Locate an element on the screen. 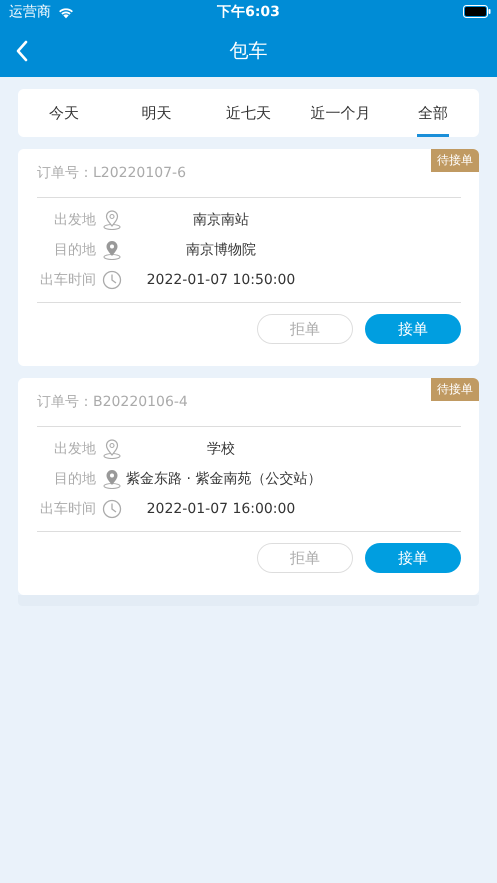  page-title: 包车 is located at coordinates (249, 51).